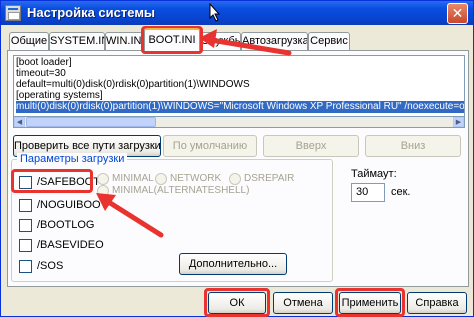 This screenshot has height=317, width=474. What do you see at coordinates (29, 41) in the screenshot?
I see `tab-general: Общие` at bounding box center [29, 41].